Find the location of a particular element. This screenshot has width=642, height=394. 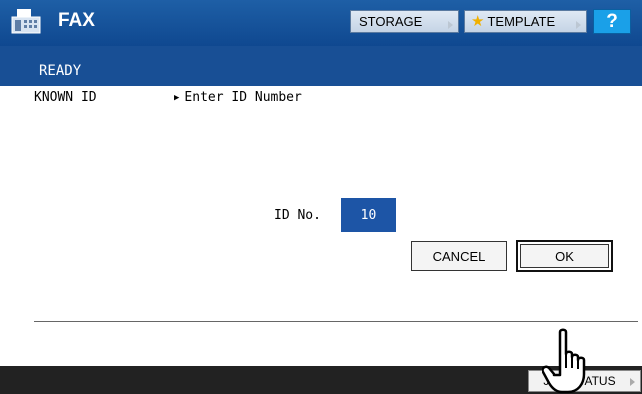

storage-button: STORAGE is located at coordinates (404, 21).